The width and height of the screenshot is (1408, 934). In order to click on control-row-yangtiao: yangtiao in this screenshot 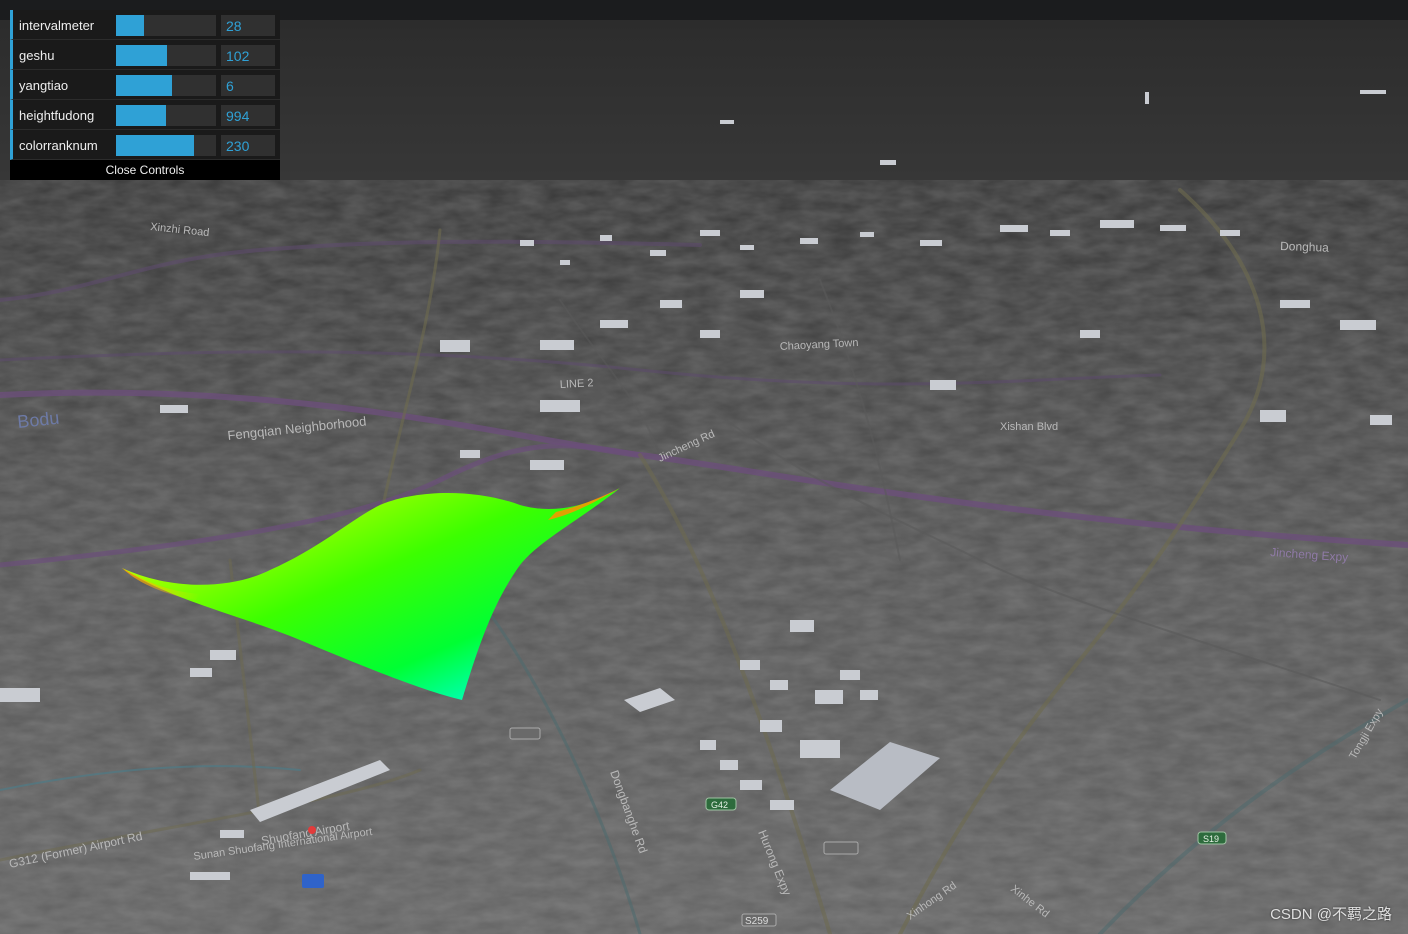, I will do `click(145, 85)`.